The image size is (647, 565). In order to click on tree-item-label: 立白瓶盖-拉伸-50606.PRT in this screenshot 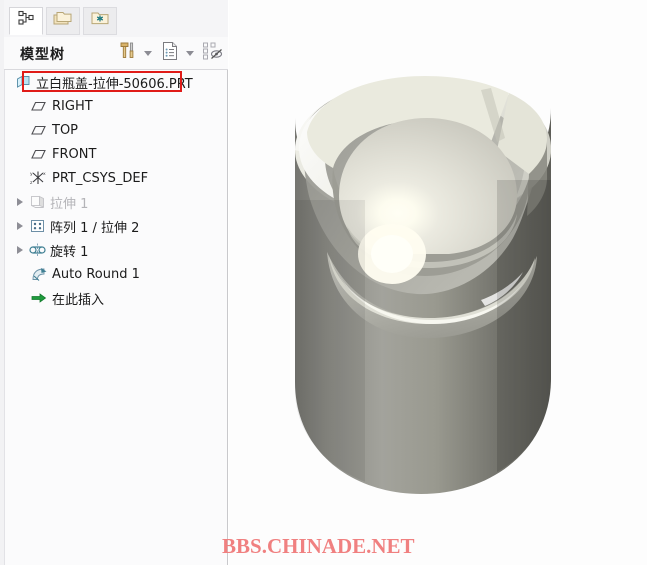, I will do `click(114, 84)`.